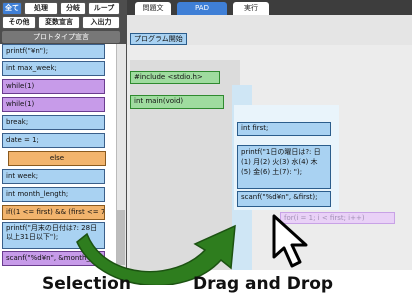 This screenshot has width=412, height=306. Describe the element at coordinates (202, 8) in the screenshot. I see `tab-pad: PAD` at that location.